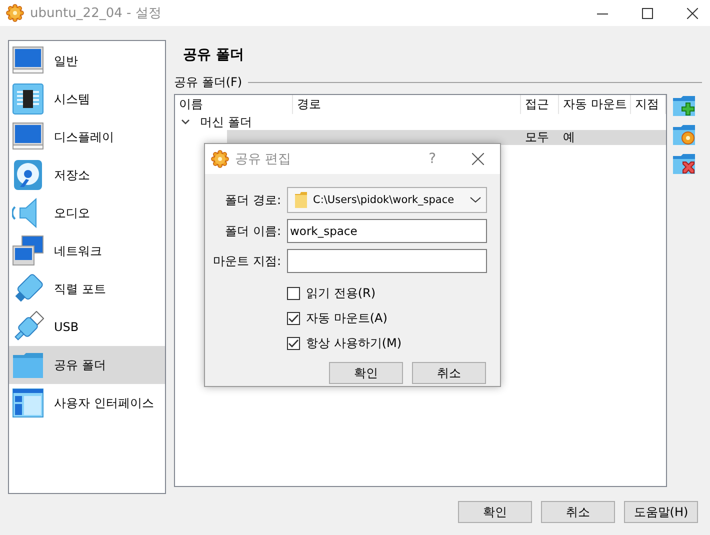  What do you see at coordinates (213, 55) in the screenshot?
I see `page-heading: 공유 폴더` at bounding box center [213, 55].